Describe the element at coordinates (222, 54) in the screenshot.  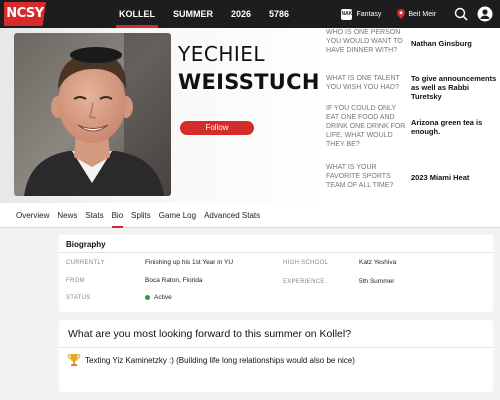
I see `player-first-name: YECHIEL` at that location.